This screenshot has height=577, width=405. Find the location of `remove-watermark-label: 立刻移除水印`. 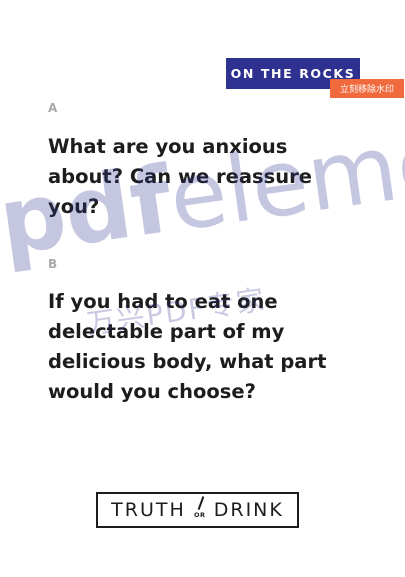

remove-watermark-label: 立刻移除水印 is located at coordinates (366, 90).